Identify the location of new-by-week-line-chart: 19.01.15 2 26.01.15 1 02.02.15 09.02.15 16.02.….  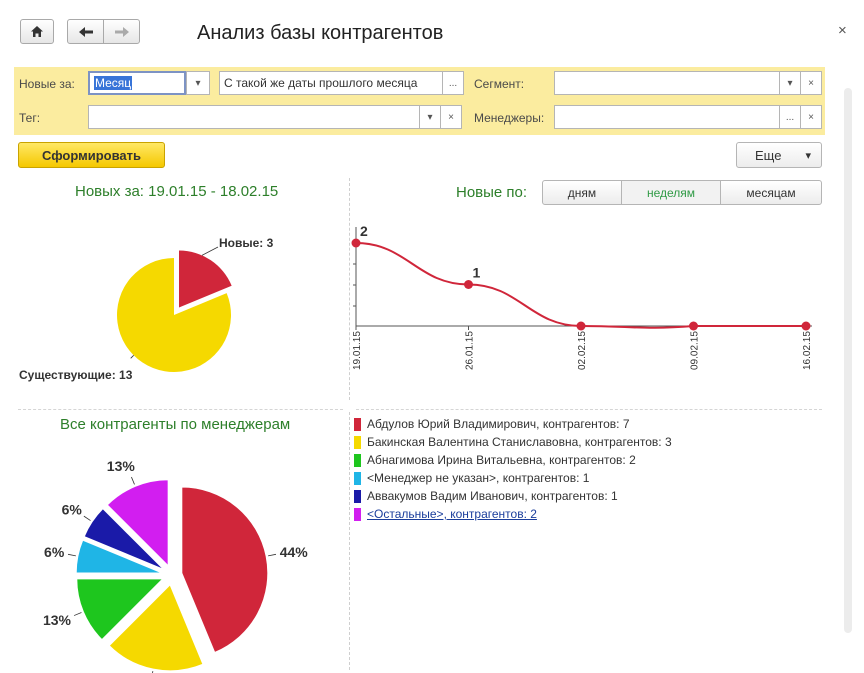
(582, 296).